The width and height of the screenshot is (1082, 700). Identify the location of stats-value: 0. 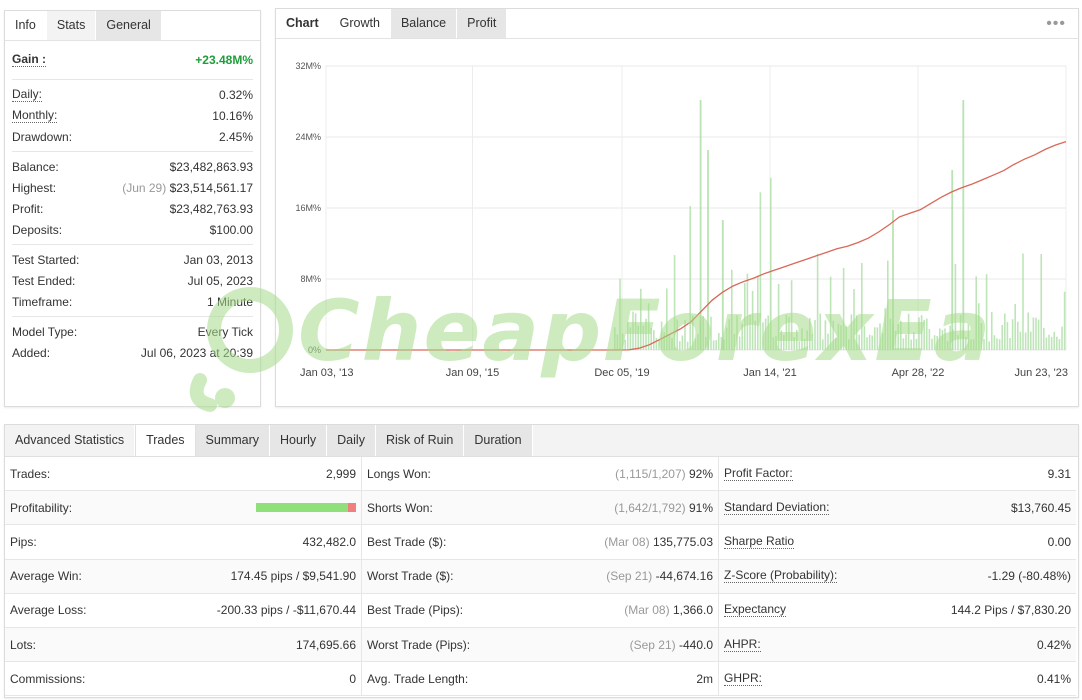
(352, 679).